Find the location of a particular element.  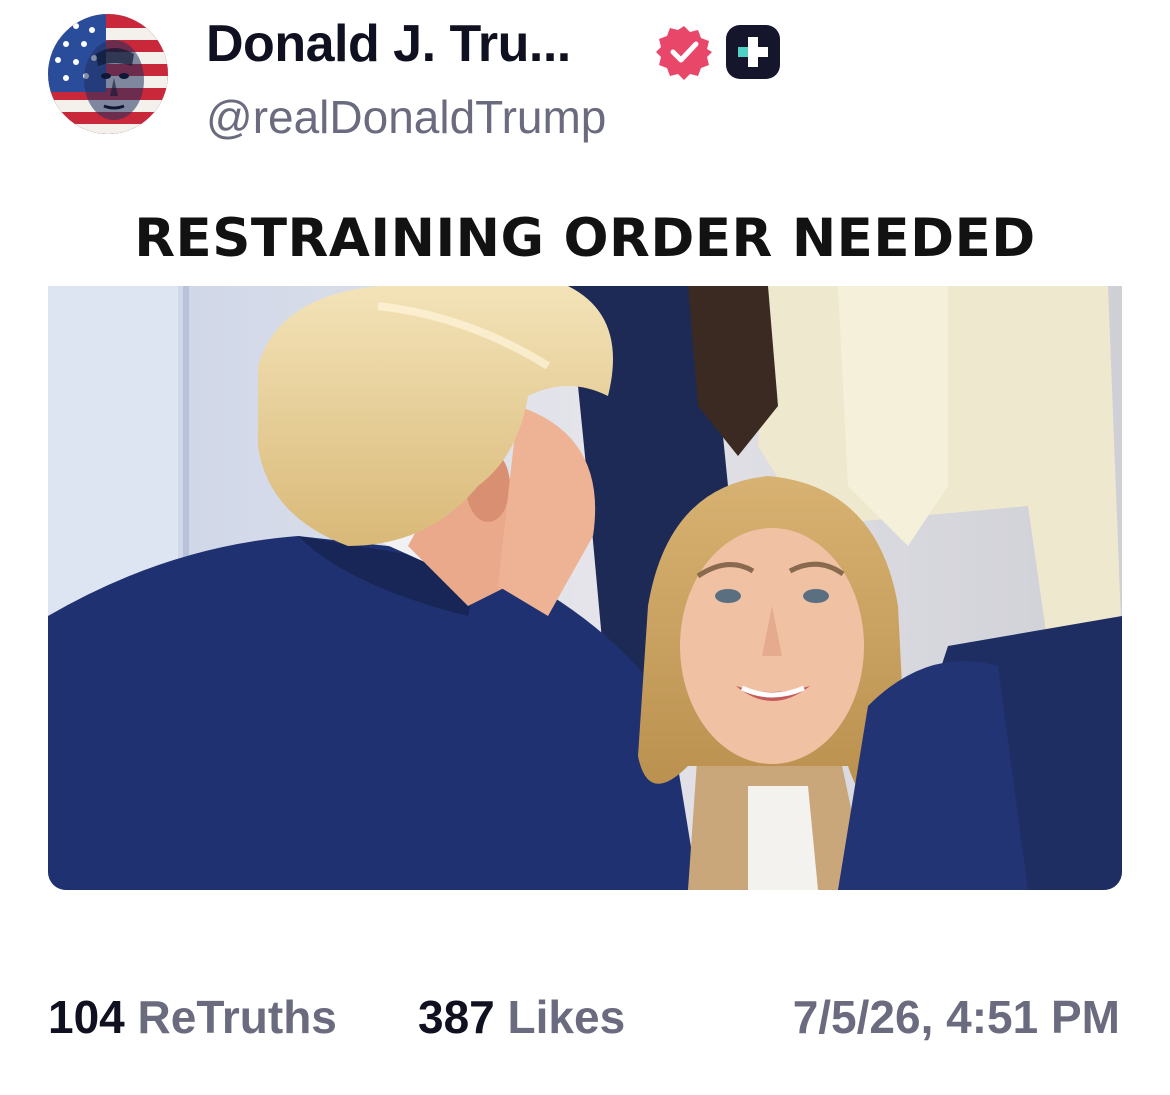

avatar is located at coordinates (108, 74).